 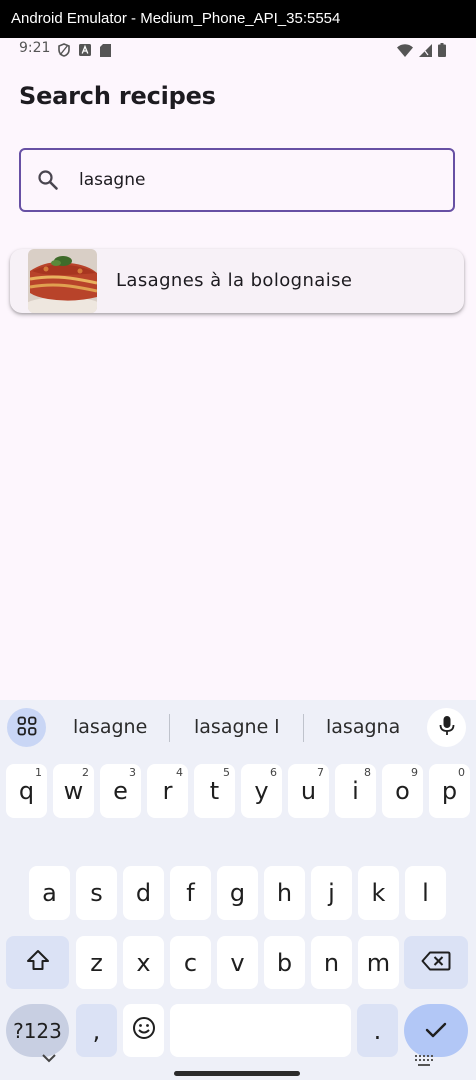 I want to click on key-l: l, so click(x=425, y=893).